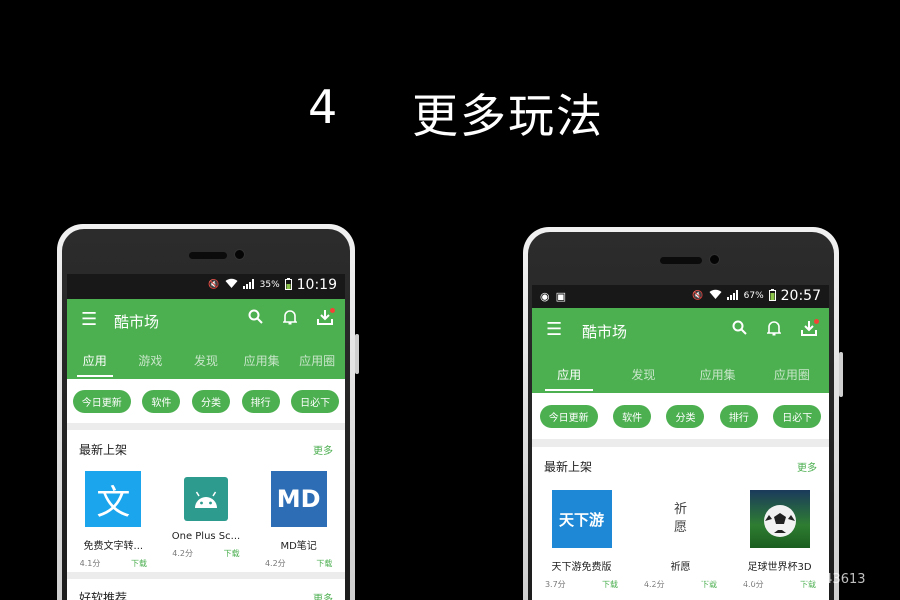 This screenshot has width=900, height=600. I want to click on soccer-ball-icon, so click(779, 519).